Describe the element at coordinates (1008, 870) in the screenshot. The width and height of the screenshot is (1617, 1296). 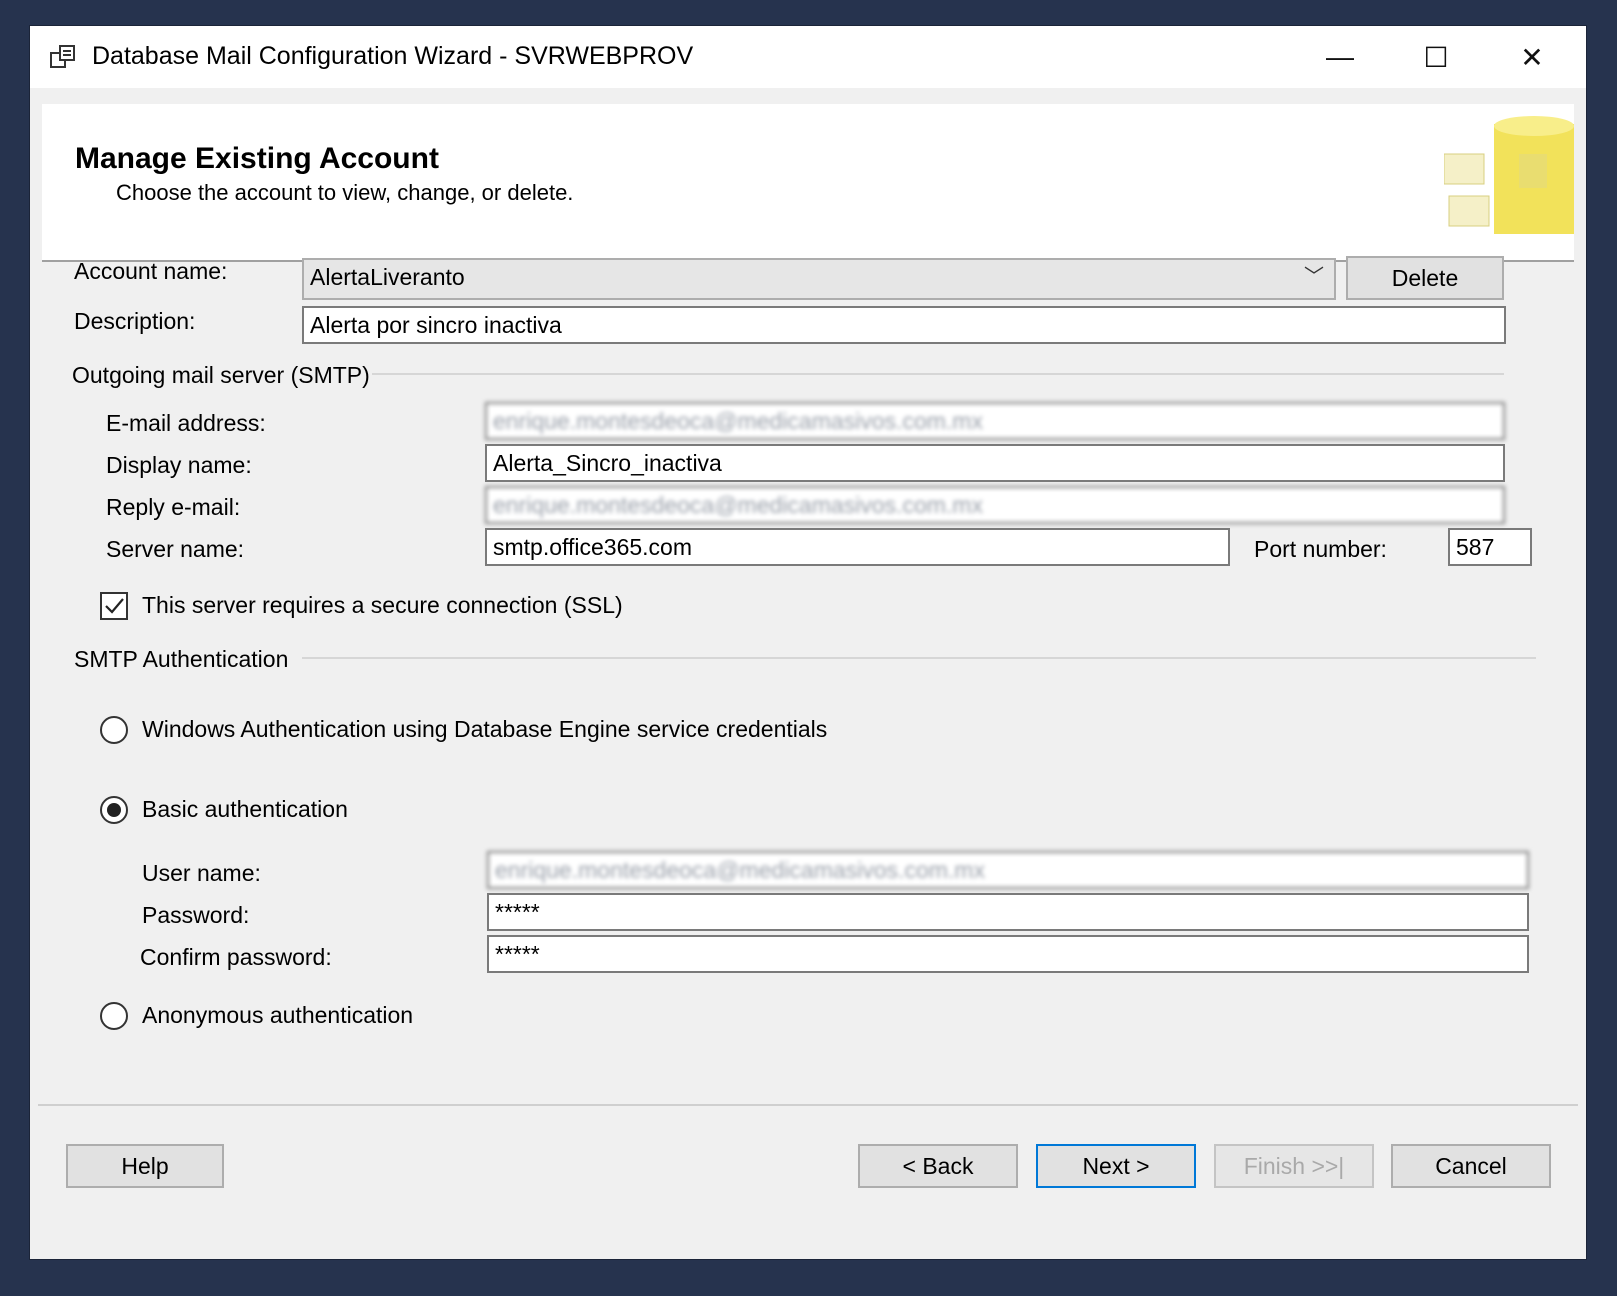
I see `user-name-input: enrique.montesdeoca@medicamasivos.com.mx` at that location.